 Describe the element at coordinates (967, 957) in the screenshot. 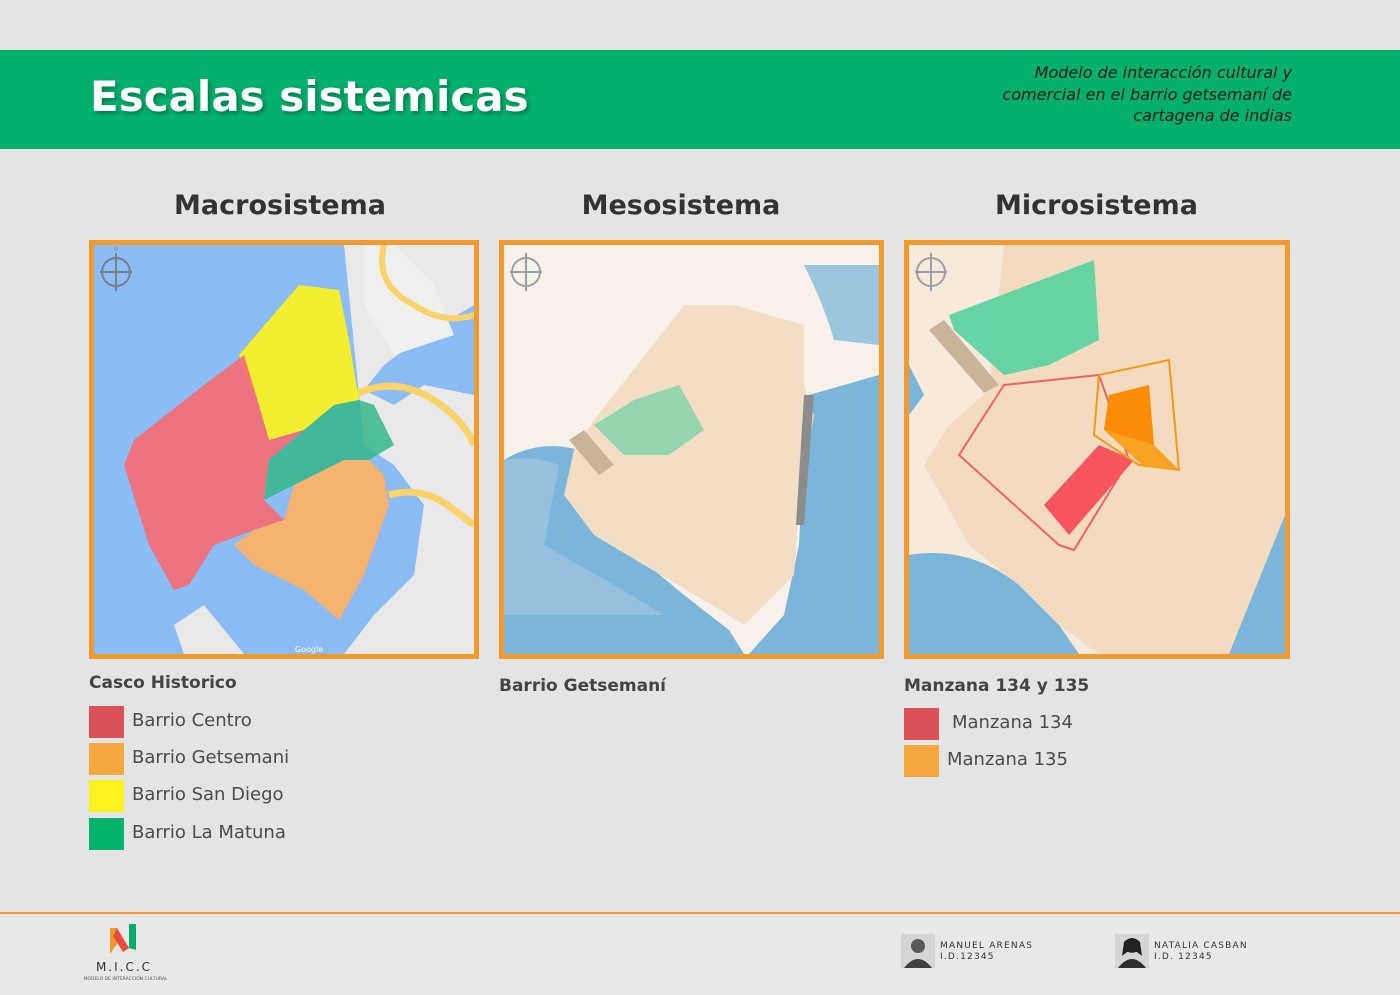

I see `author-id: I.D.12345` at that location.